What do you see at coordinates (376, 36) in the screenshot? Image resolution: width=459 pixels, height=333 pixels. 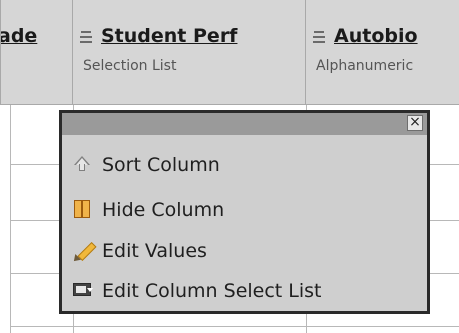 I see `column-title: Autobio` at bounding box center [376, 36].